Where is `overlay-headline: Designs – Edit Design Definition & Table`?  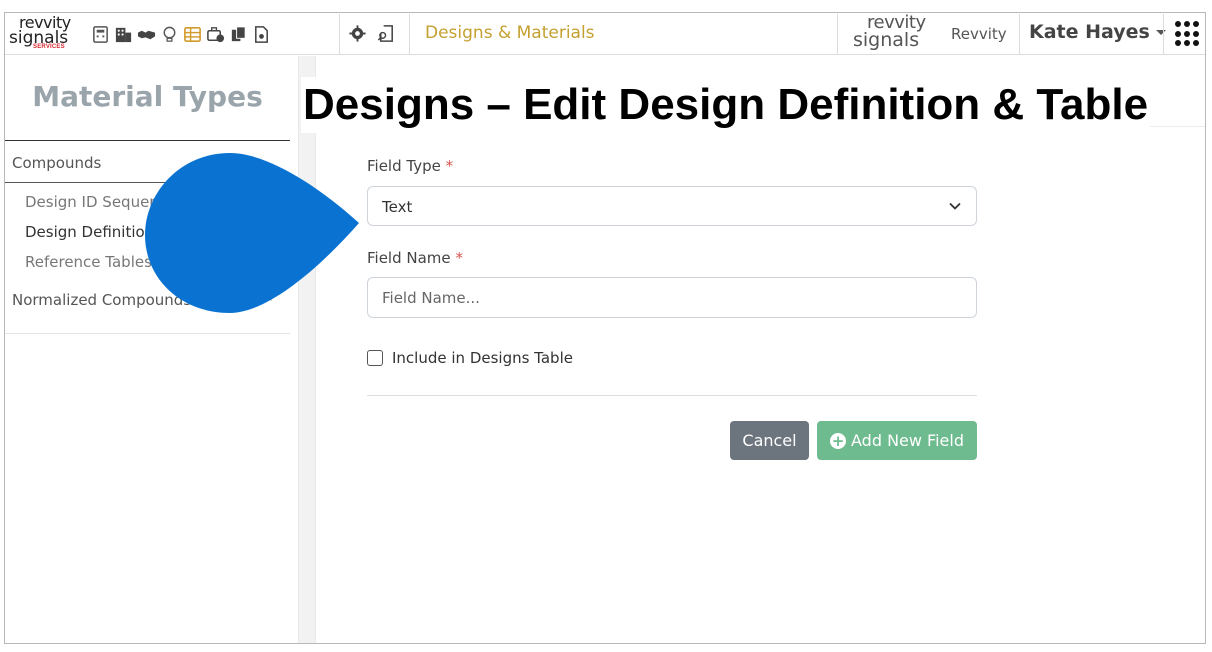
overlay-headline: Designs – Edit Design Definition & Table is located at coordinates (726, 105).